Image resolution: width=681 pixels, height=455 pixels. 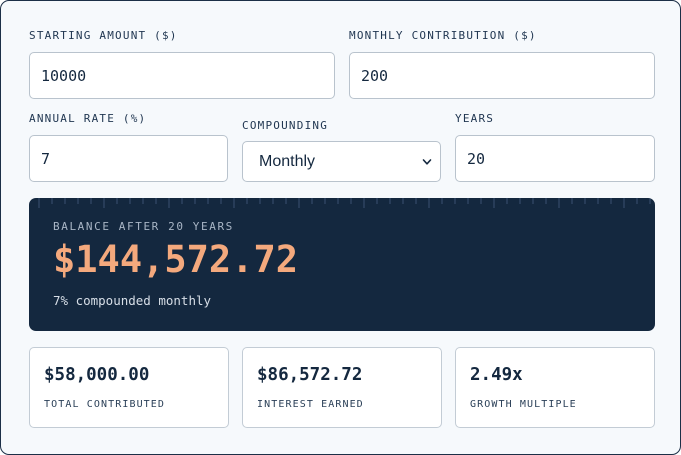 I want to click on growth-multiple-label: GROWTH MULTIPLE, so click(x=523, y=404).